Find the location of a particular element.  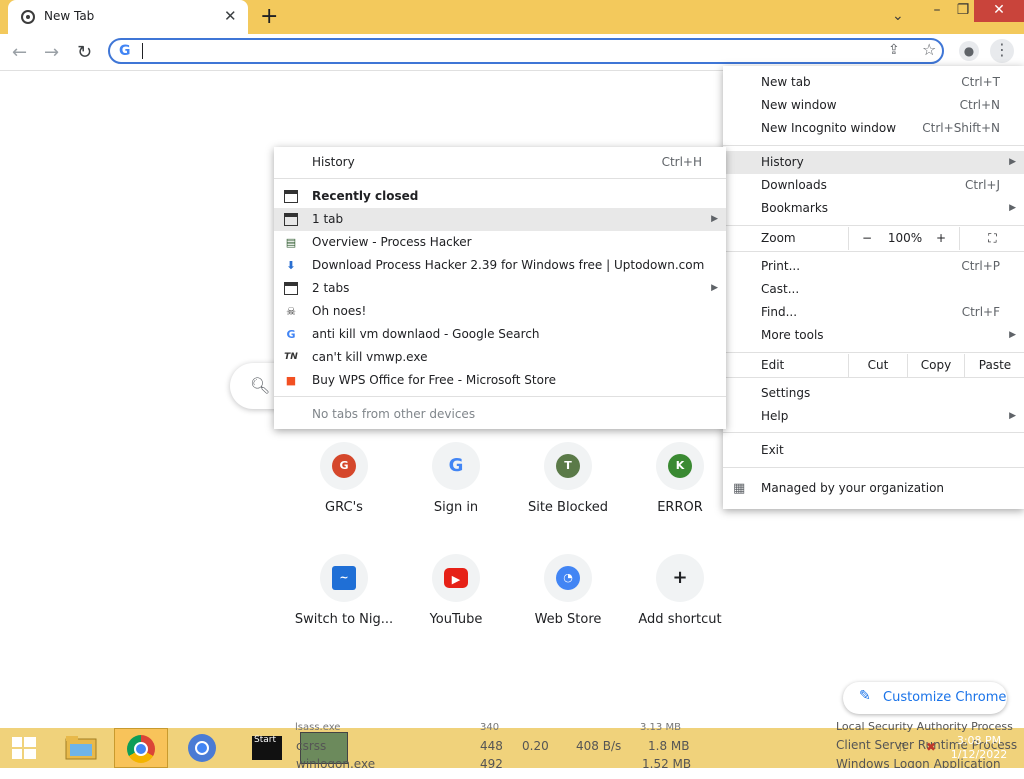

menu-exit: Exit is located at coordinates (873, 450).